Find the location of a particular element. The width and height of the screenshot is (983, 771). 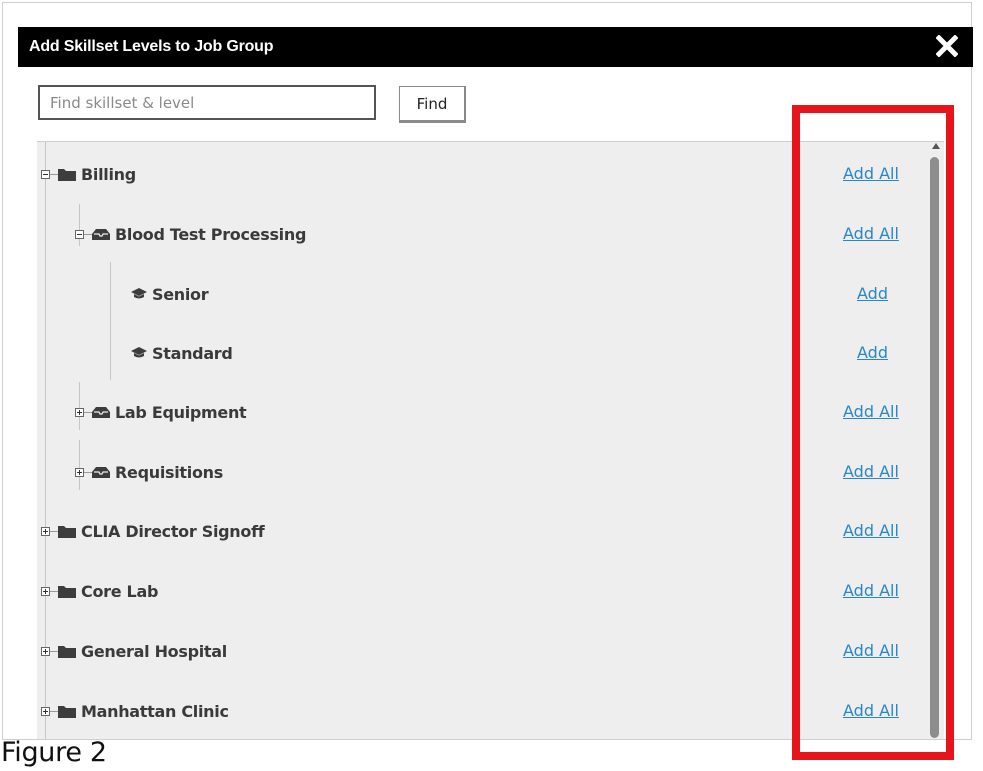

tree-node-senior: Senior is located at coordinates (170, 294).